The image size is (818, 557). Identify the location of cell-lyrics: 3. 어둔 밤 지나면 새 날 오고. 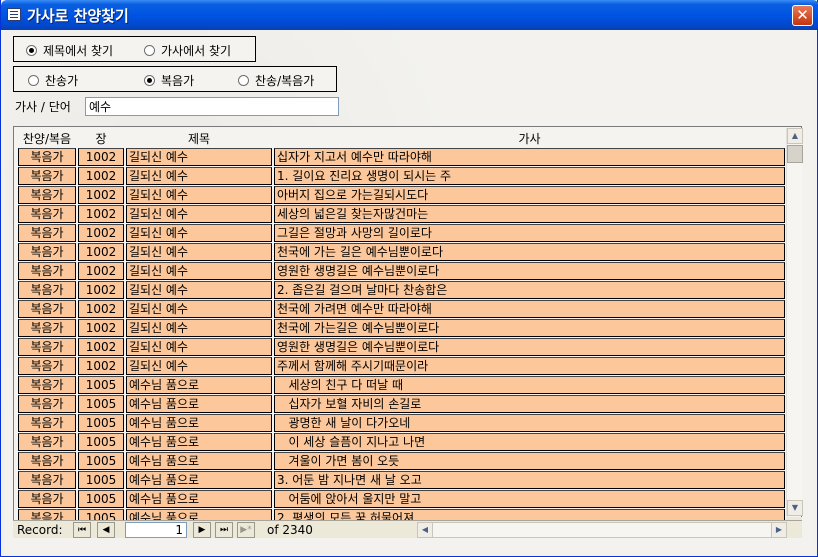
(529, 480).